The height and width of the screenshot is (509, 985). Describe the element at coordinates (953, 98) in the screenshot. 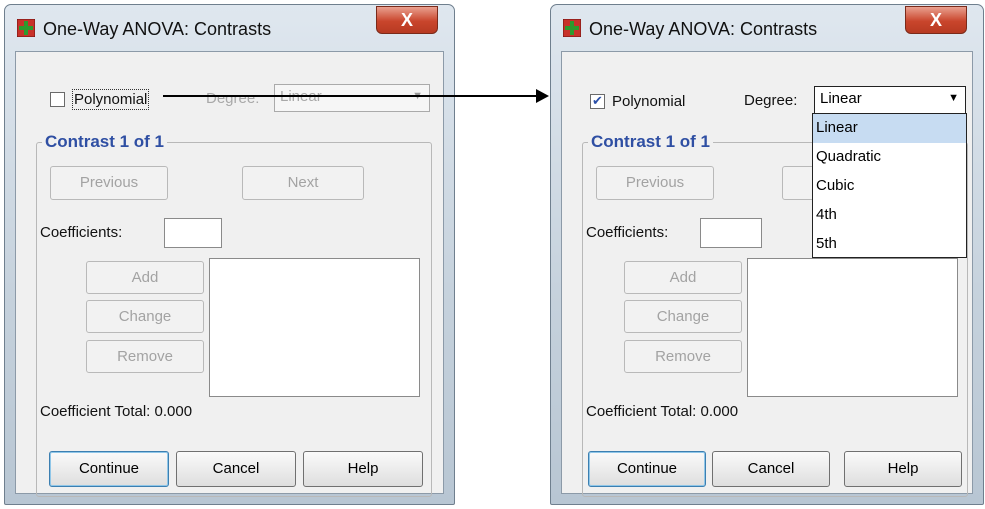

I see `chevron-down-icon: ▼` at that location.